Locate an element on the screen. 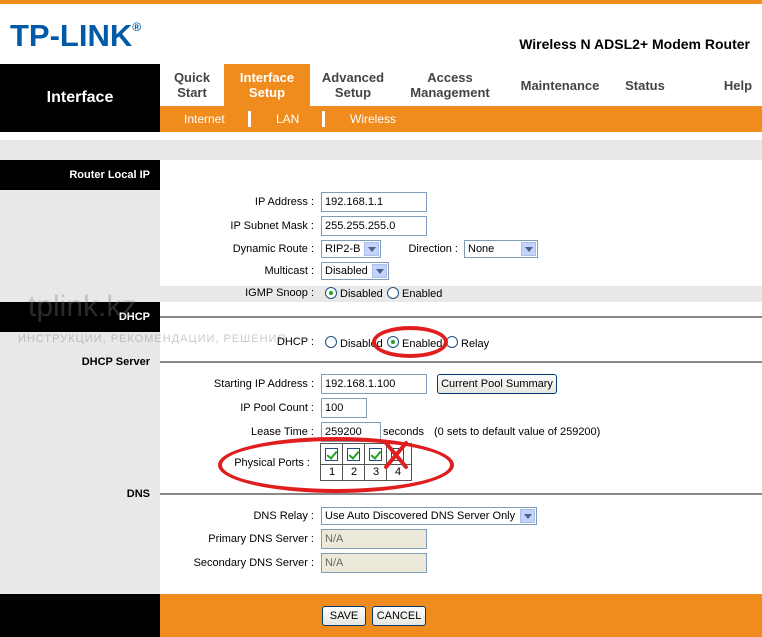  direction-label: Direction : is located at coordinates (433, 249).